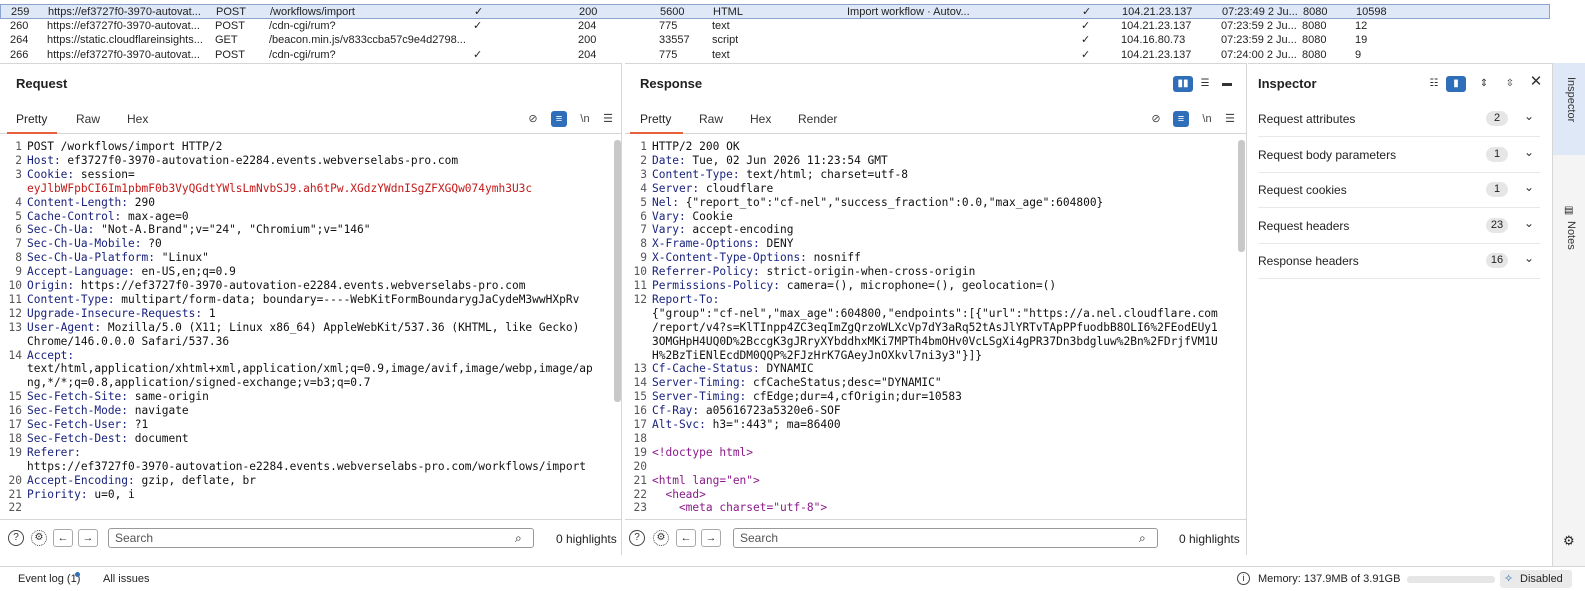 Image resolution: width=1585 pixels, height=591 pixels. What do you see at coordinates (588, 12) in the screenshot?
I see `cell-status-code: 200` at bounding box center [588, 12].